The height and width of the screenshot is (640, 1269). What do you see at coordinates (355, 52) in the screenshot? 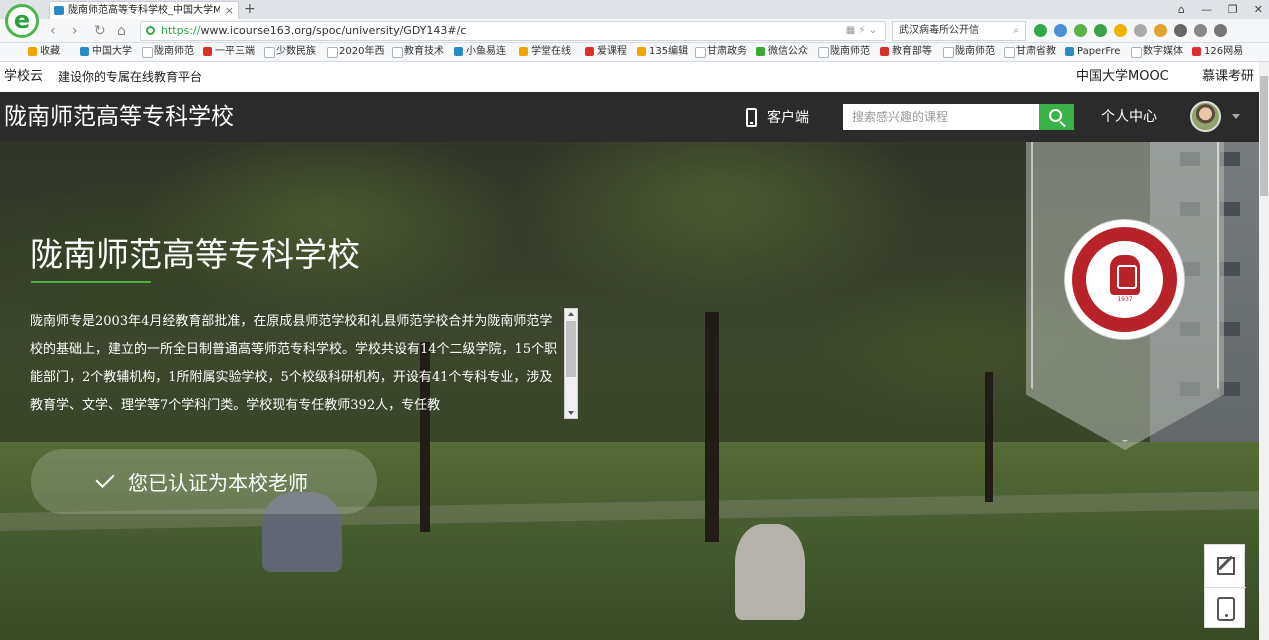
I see `bookmark-item: 2020年西` at bounding box center [355, 52].